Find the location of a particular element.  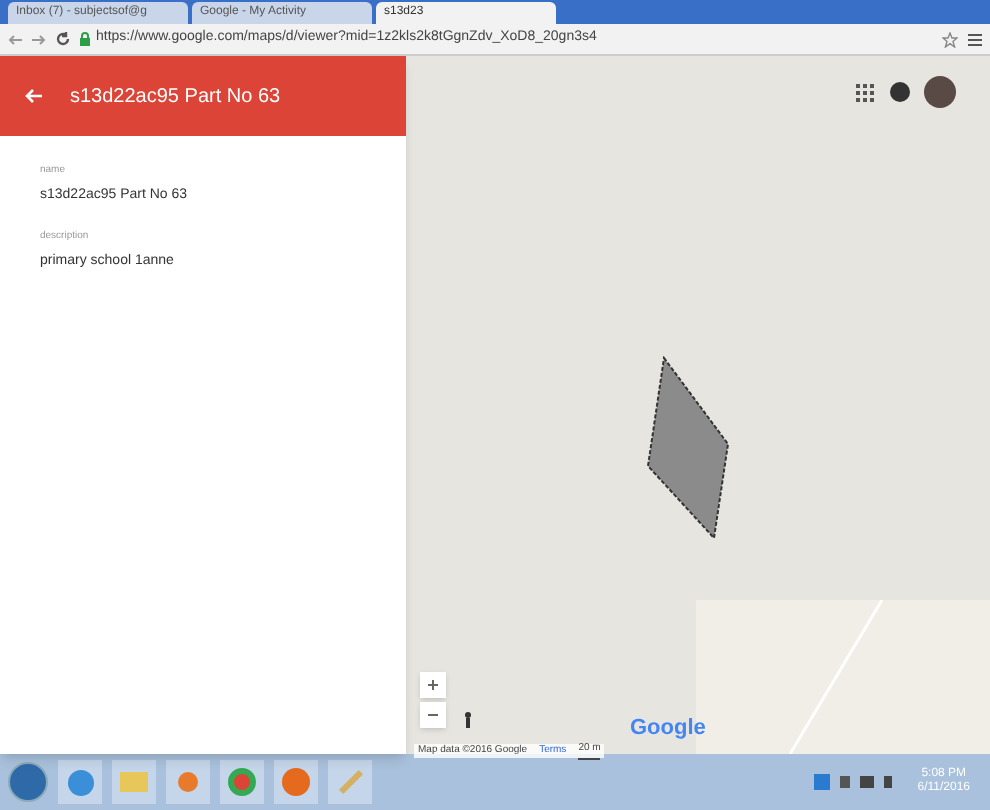

avatar-icon is located at coordinates (940, 92).